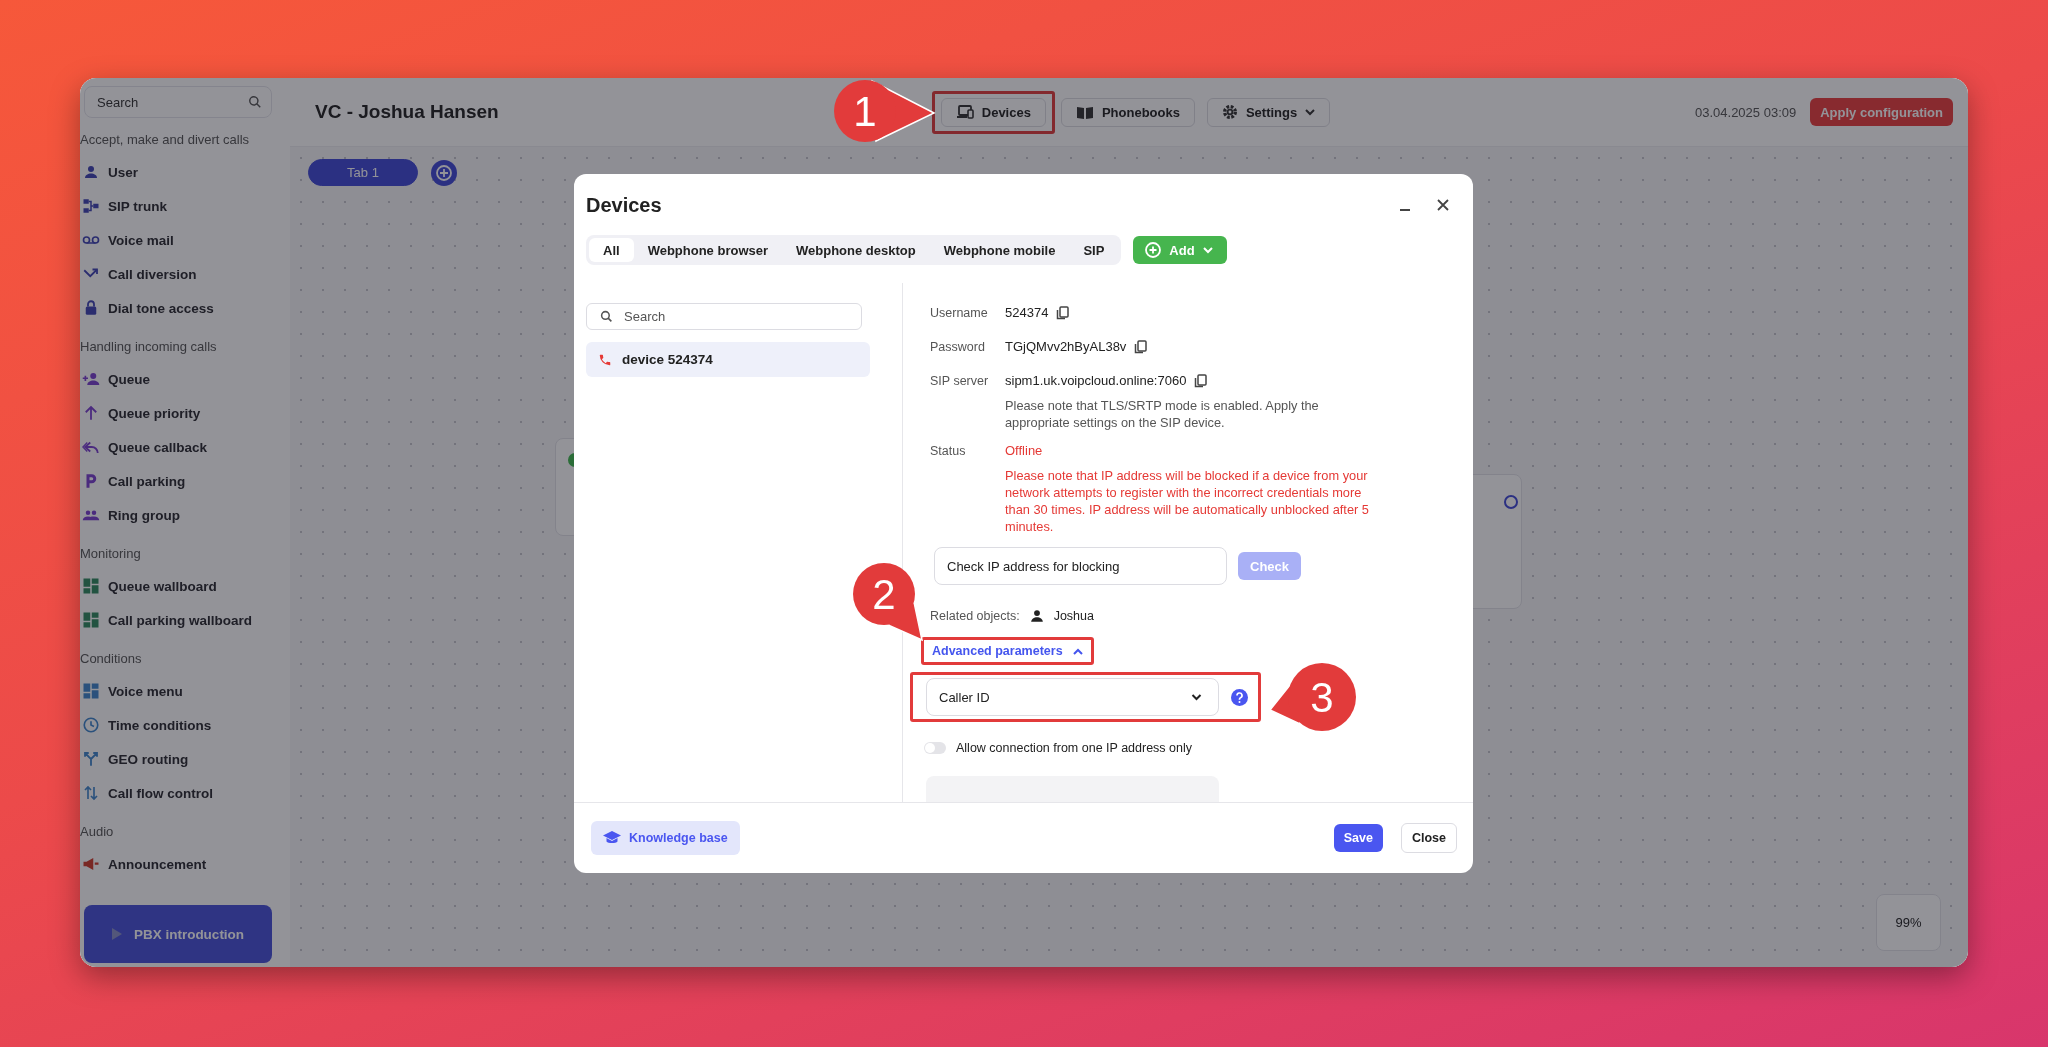  Describe the element at coordinates (1027, 312) in the screenshot. I see `field-value: 524374` at that location.